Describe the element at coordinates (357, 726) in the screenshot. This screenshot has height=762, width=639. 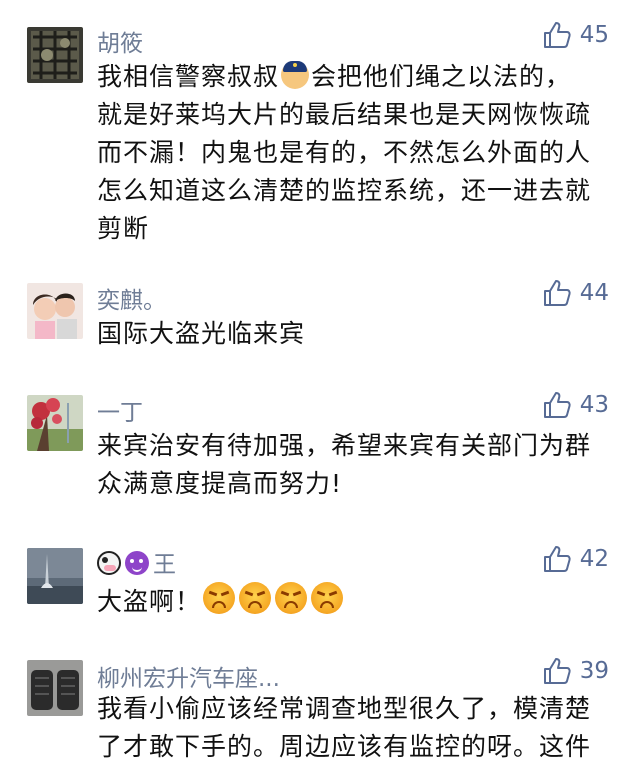
I see `comment-text: 我看小偷应该经常调查地型很久了，模清楚 了才敢下手的。周边应该有监控的呀。这件` at that location.